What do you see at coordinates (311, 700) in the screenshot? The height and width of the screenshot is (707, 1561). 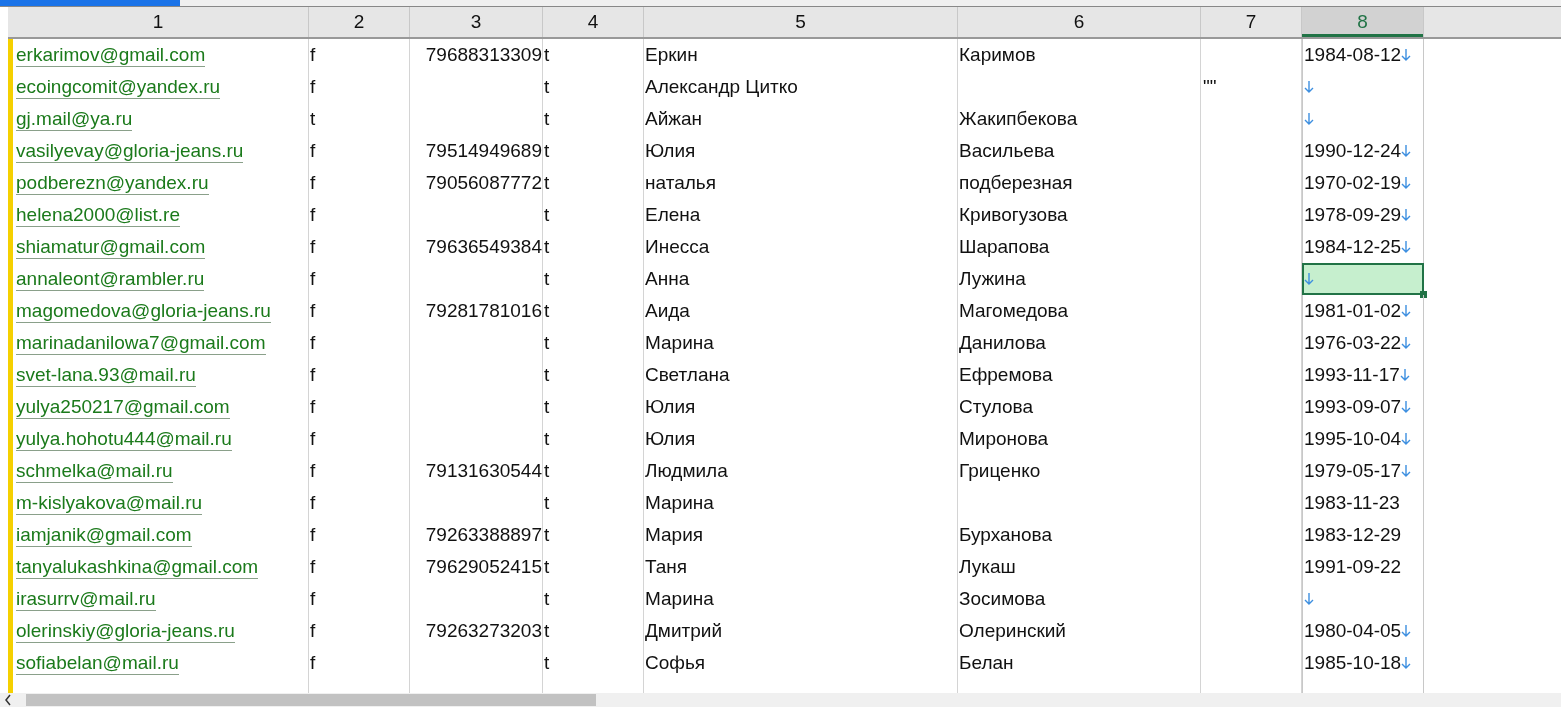 I see `scrollbar-thumb` at bounding box center [311, 700].